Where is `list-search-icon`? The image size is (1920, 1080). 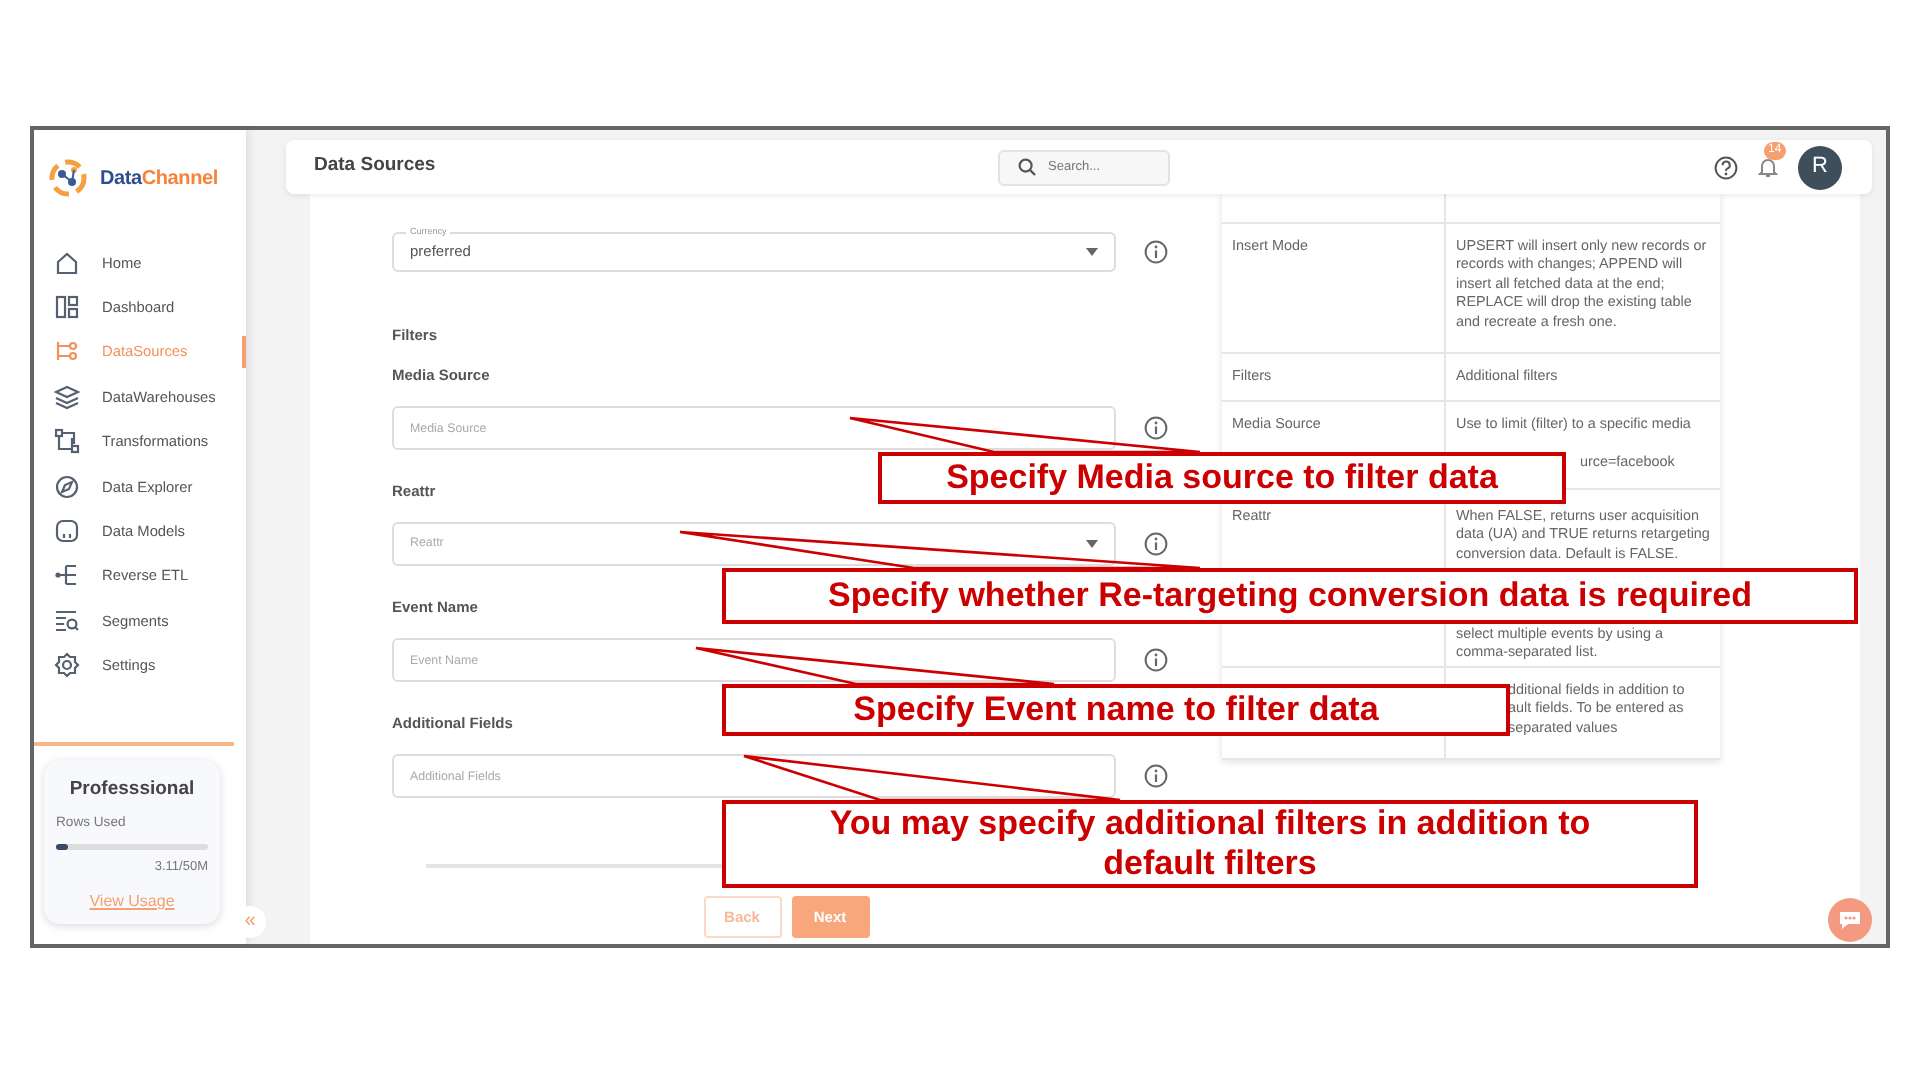 list-search-icon is located at coordinates (67, 620).